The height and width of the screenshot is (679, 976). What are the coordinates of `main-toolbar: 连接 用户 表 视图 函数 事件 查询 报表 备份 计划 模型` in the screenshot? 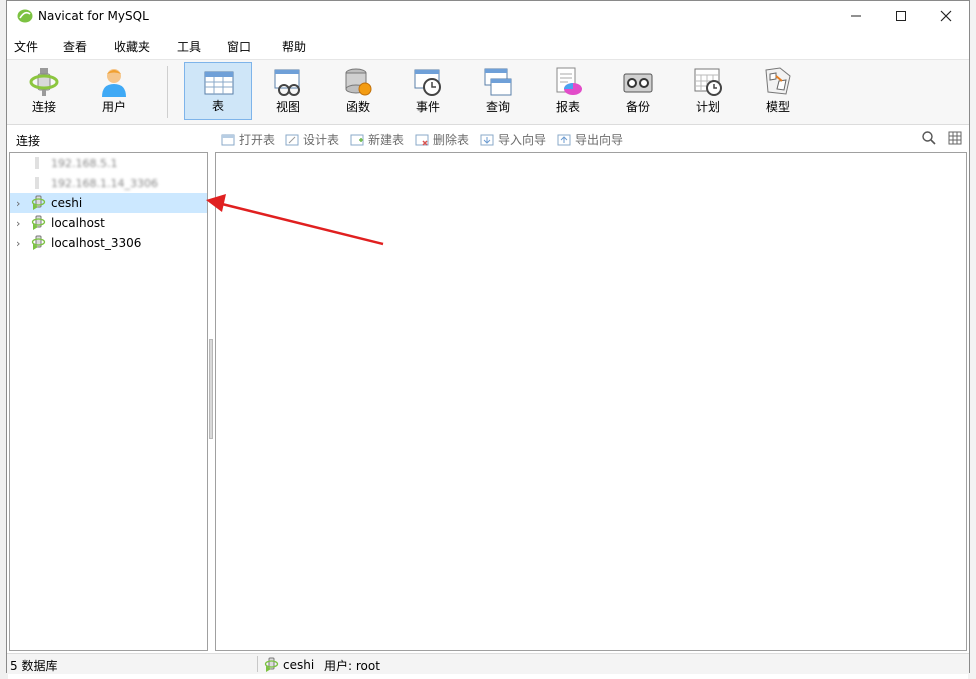 It's located at (488, 92).